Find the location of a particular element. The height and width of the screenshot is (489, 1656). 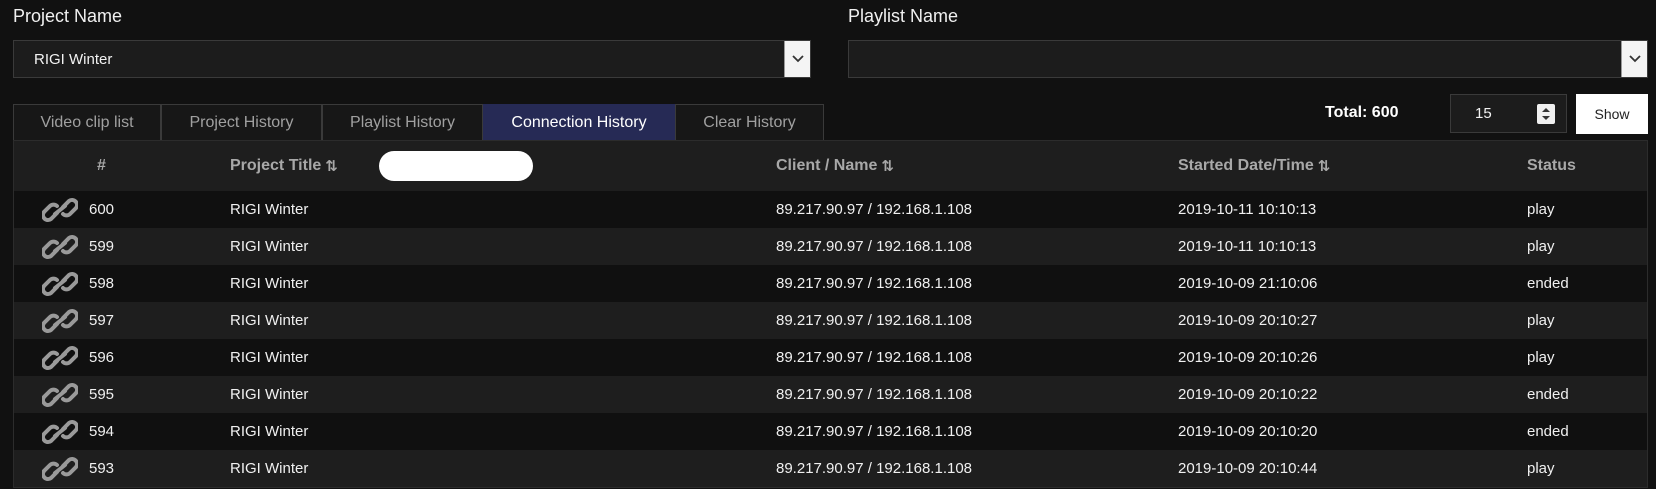

stepper-arrows-icon is located at coordinates (1546, 113).